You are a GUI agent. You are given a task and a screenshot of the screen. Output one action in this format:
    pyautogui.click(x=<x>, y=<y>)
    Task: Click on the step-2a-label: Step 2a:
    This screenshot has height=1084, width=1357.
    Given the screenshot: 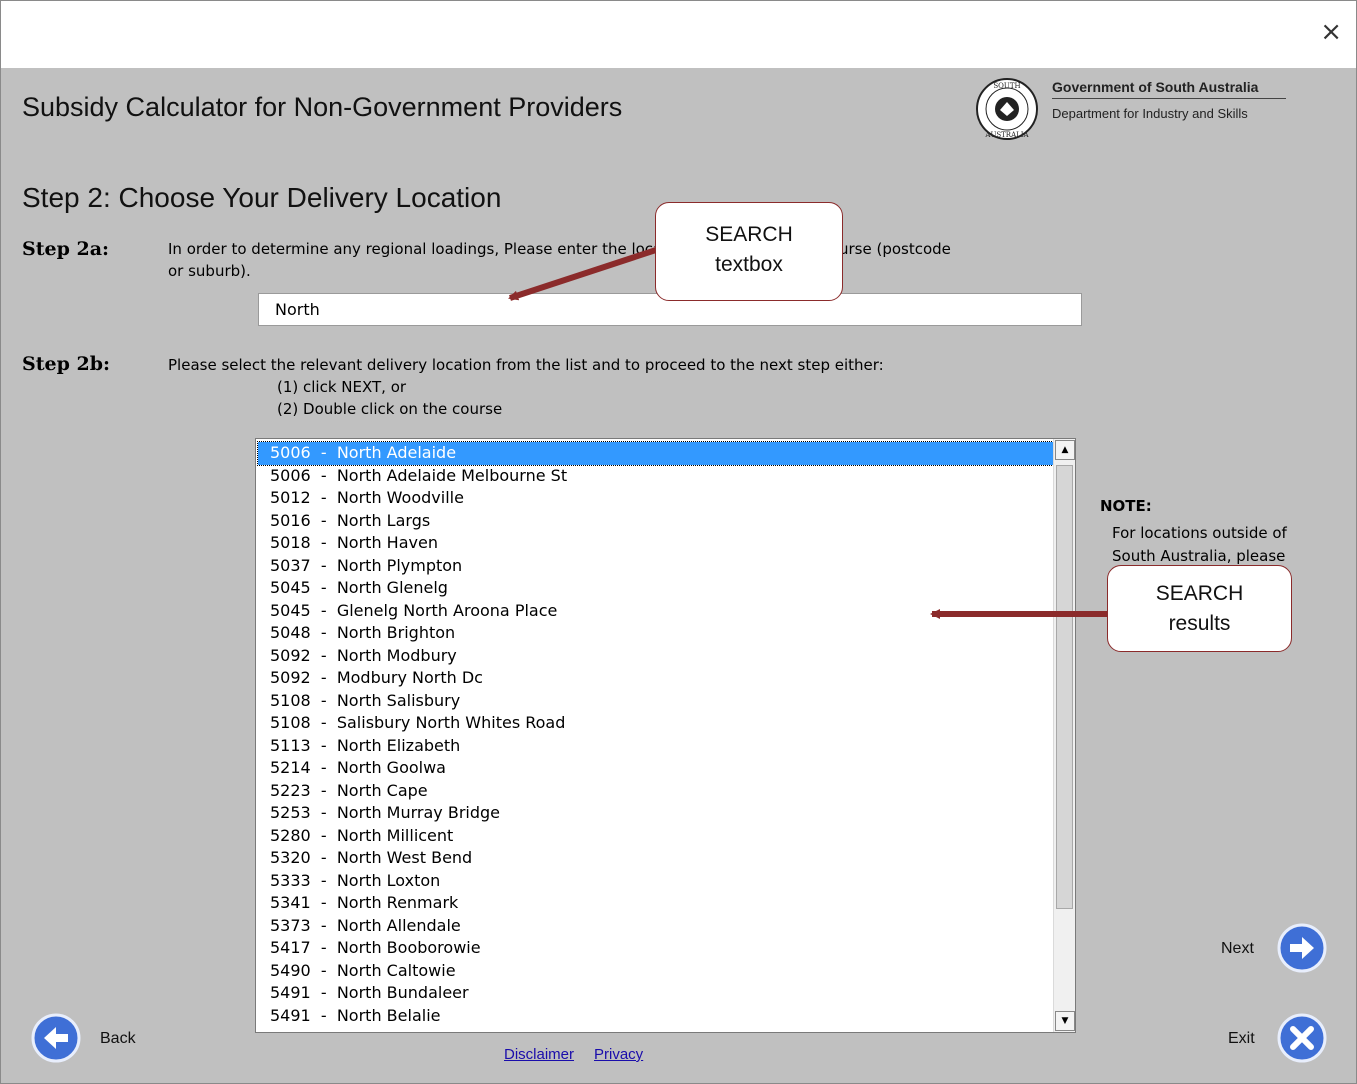 What is the action you would take?
    pyautogui.click(x=66, y=249)
    